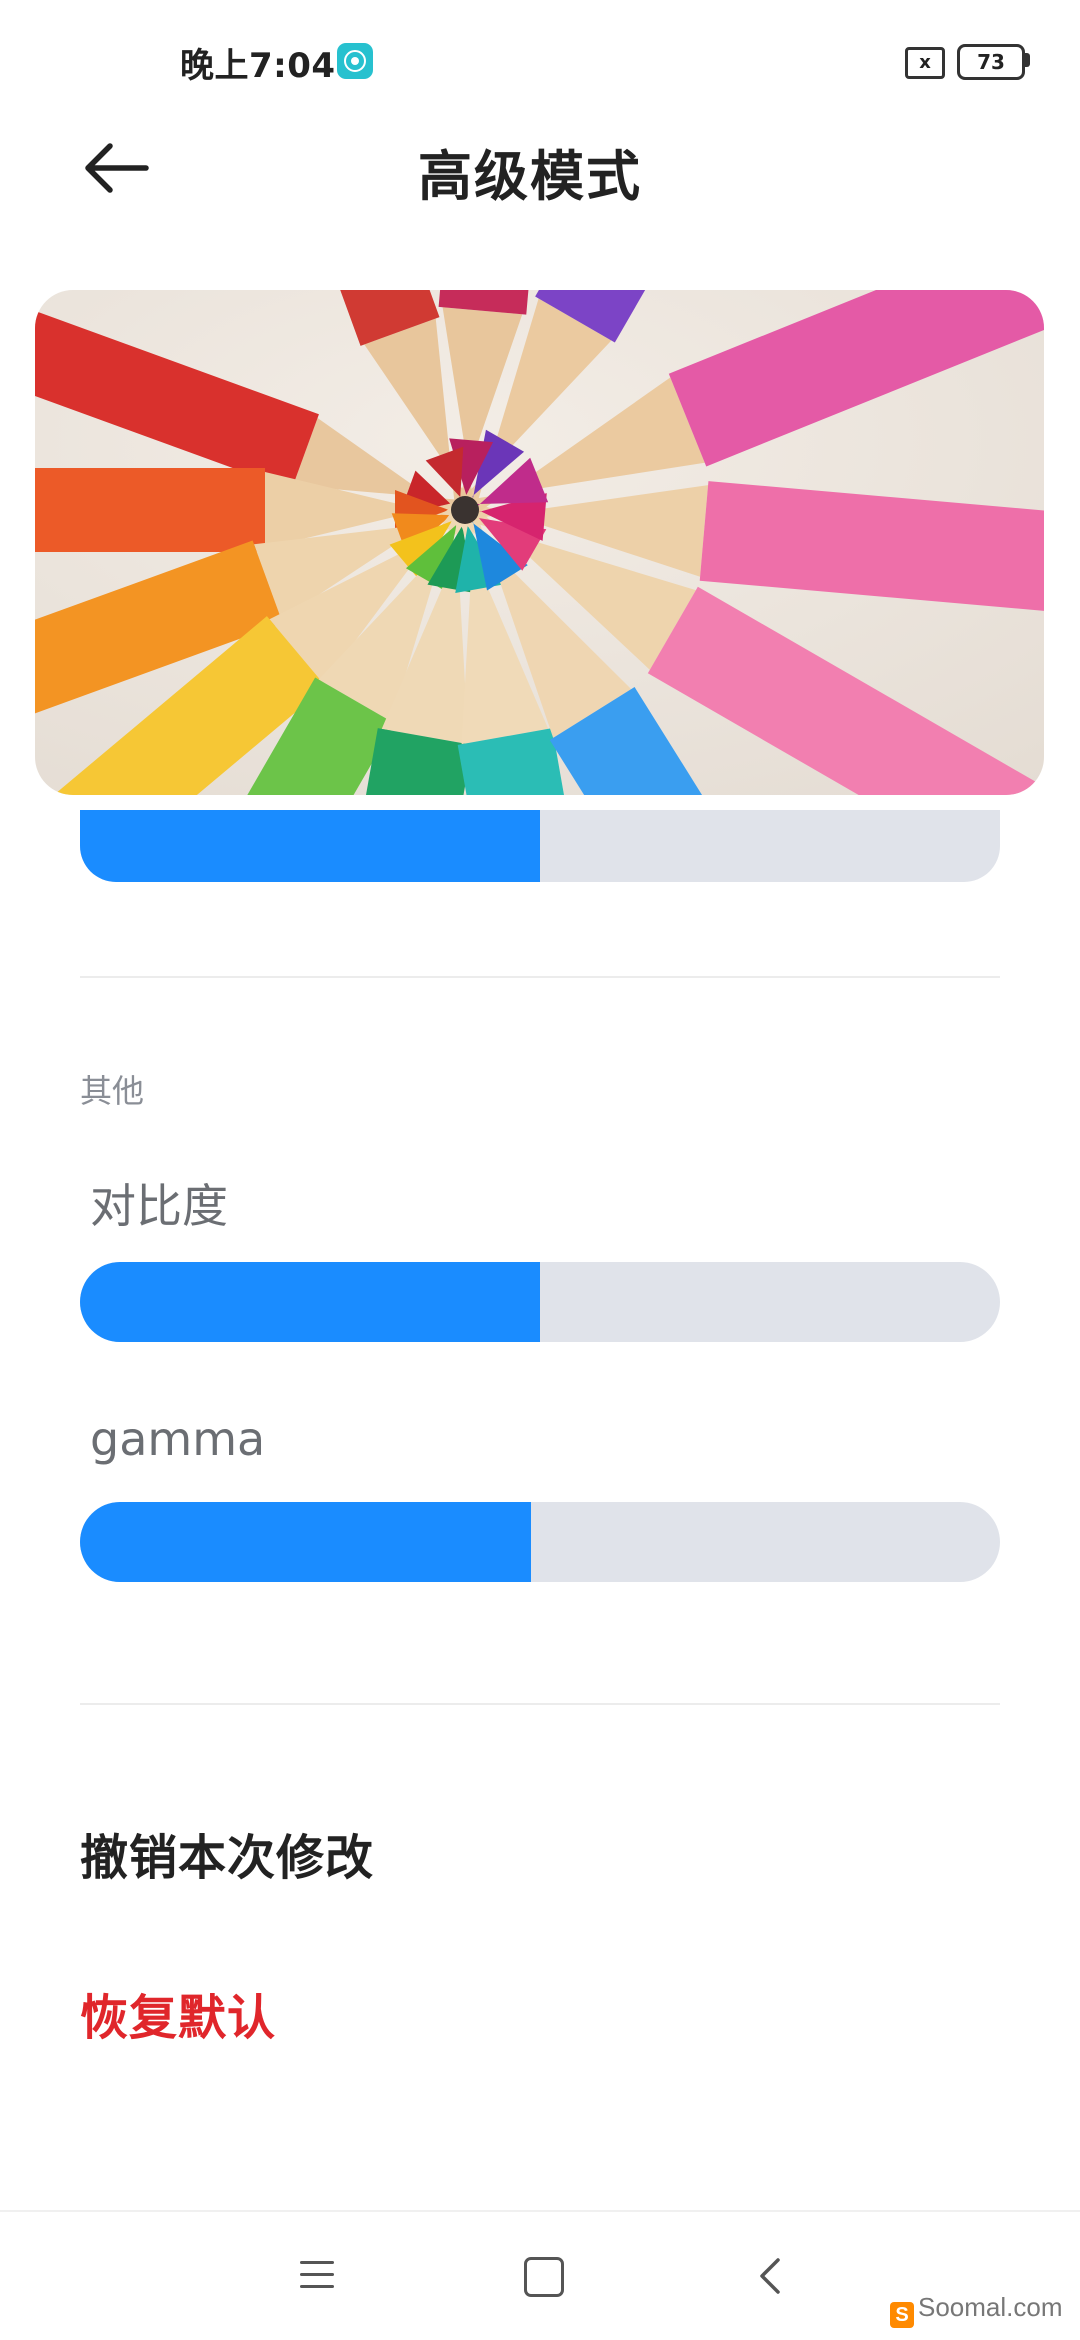 The height and width of the screenshot is (2340, 1080). What do you see at coordinates (227, 1853) in the screenshot?
I see `undo-changes-button: 撤销本次修改` at bounding box center [227, 1853].